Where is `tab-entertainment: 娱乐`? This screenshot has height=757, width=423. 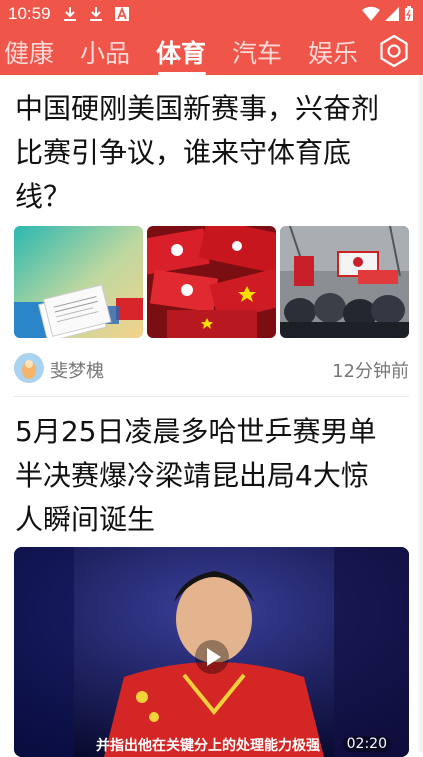 tab-entertainment: 娱乐 is located at coordinates (333, 52).